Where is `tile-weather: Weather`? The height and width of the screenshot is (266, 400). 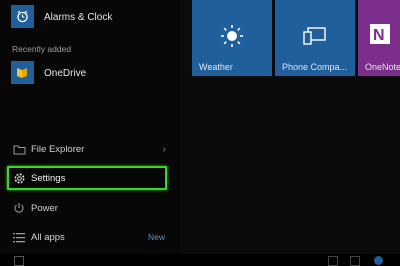 tile-weather: Weather is located at coordinates (232, 38).